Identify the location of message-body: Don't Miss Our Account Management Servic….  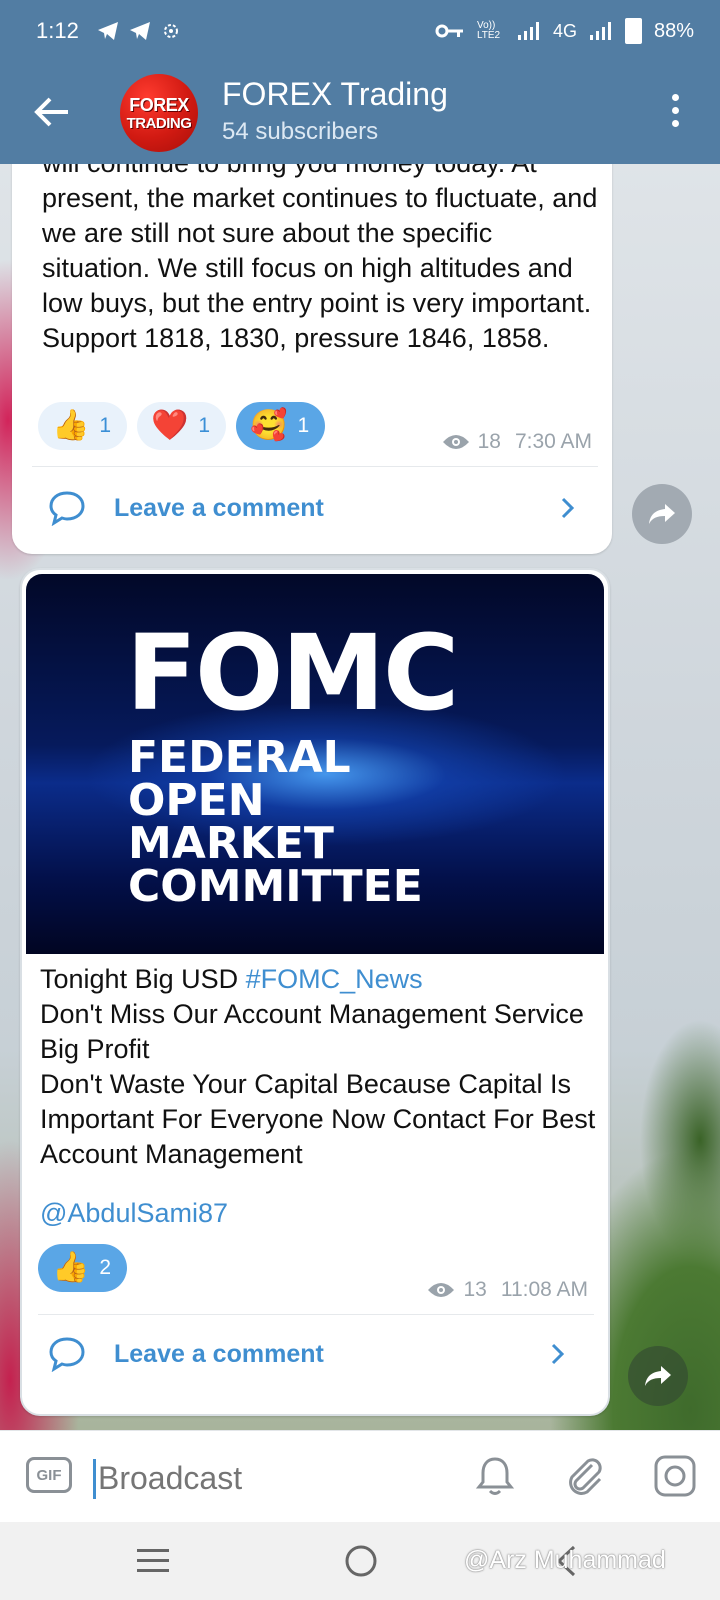
(318, 1084).